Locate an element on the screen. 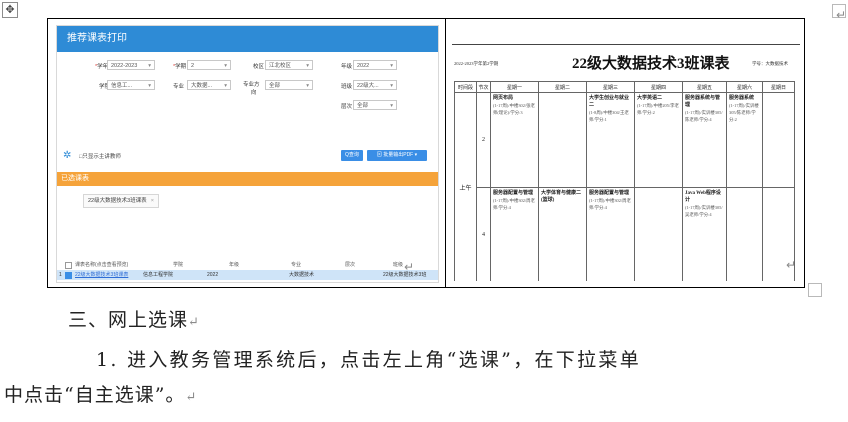  screenshot-title: 推荐课表打印 is located at coordinates (247, 39).